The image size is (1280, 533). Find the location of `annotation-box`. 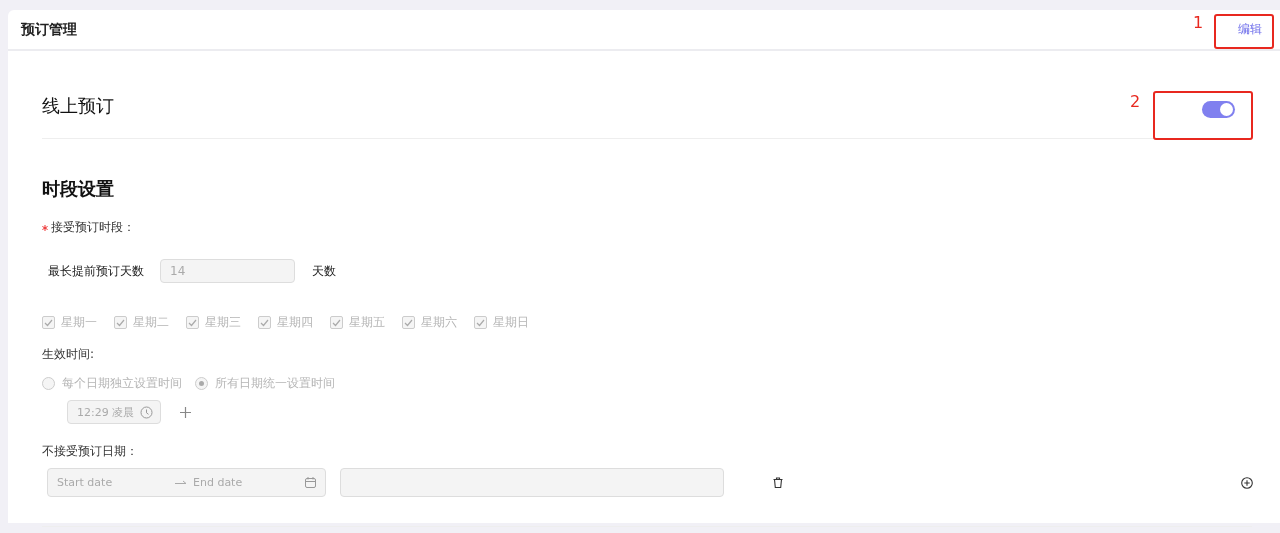

annotation-box is located at coordinates (1244, 31).